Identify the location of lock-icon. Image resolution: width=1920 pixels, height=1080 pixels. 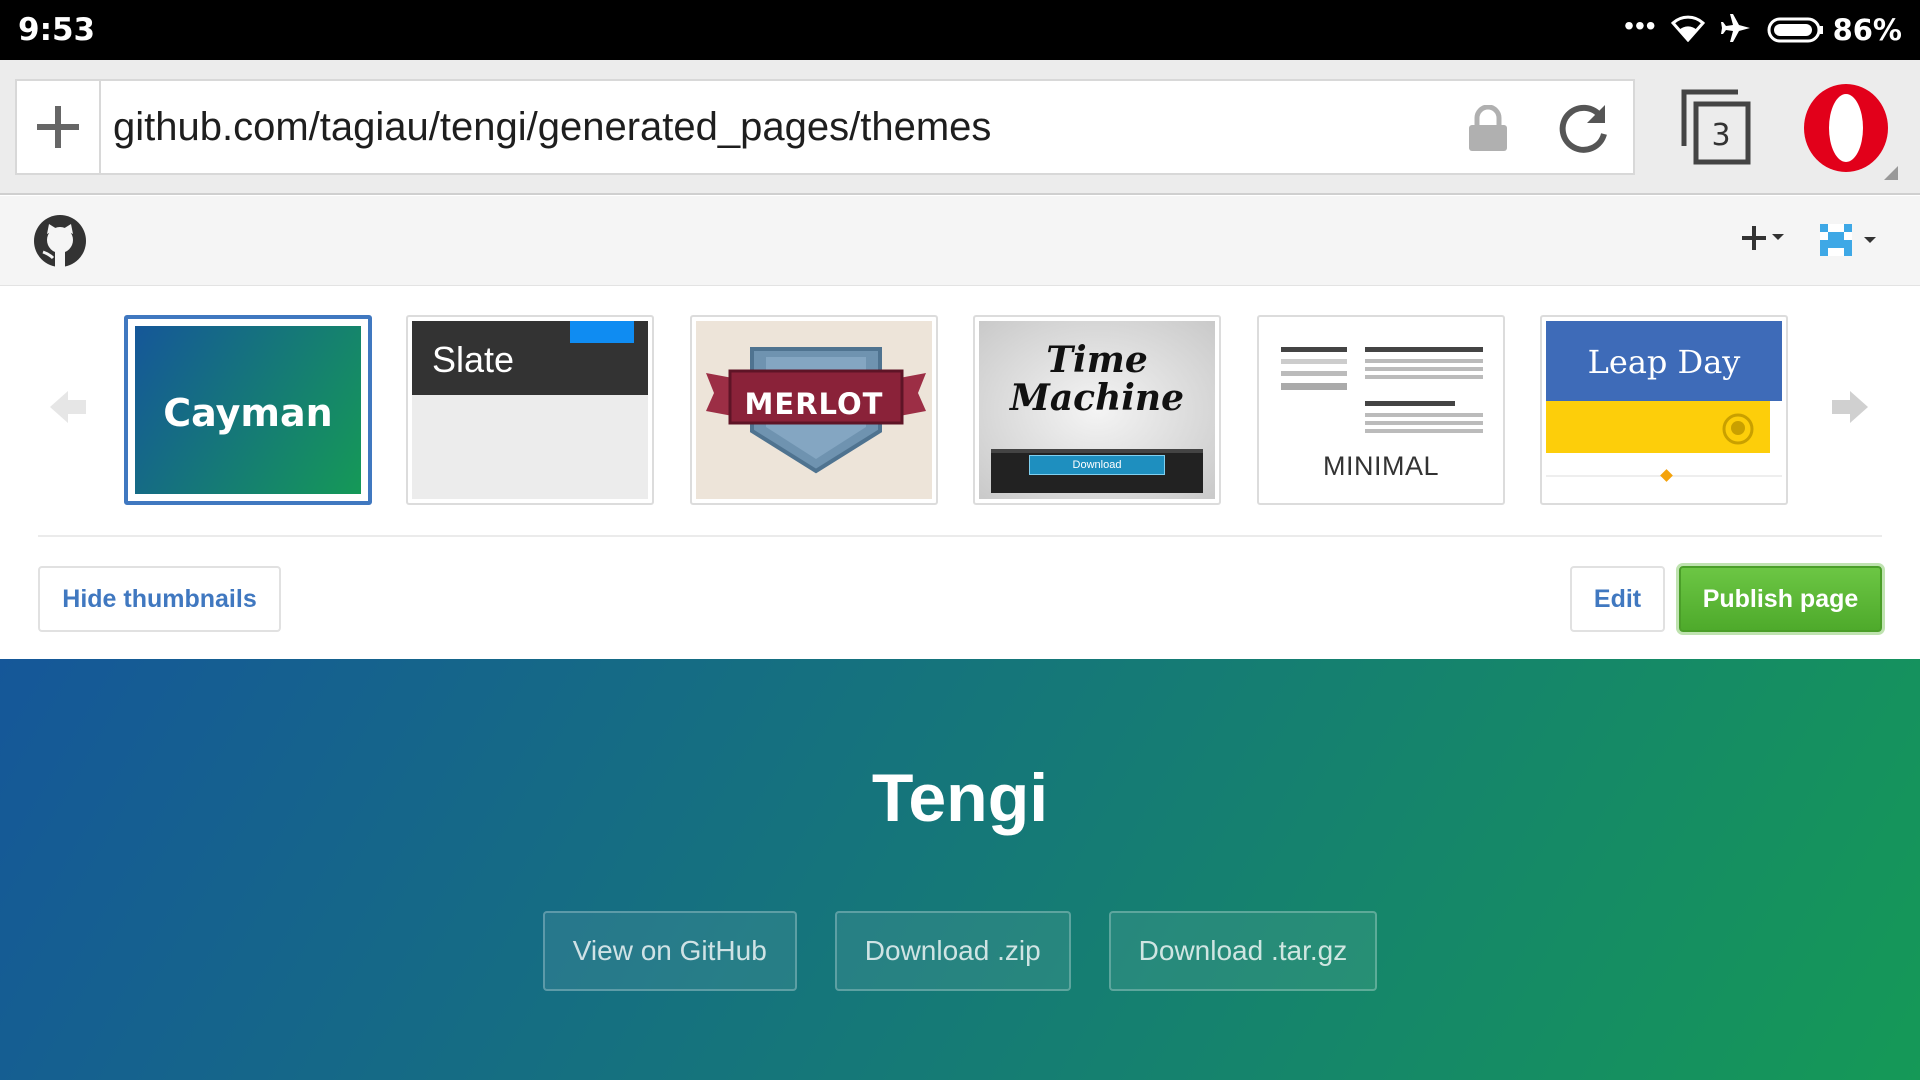
(1488, 131).